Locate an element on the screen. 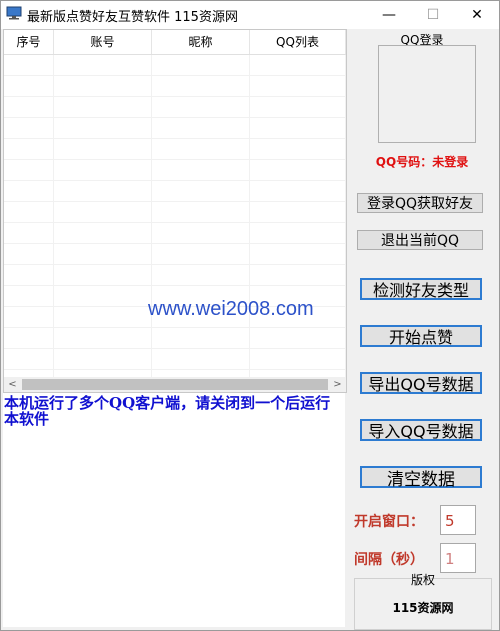 This screenshot has width=500, height=631. qr-code-box is located at coordinates (427, 94).